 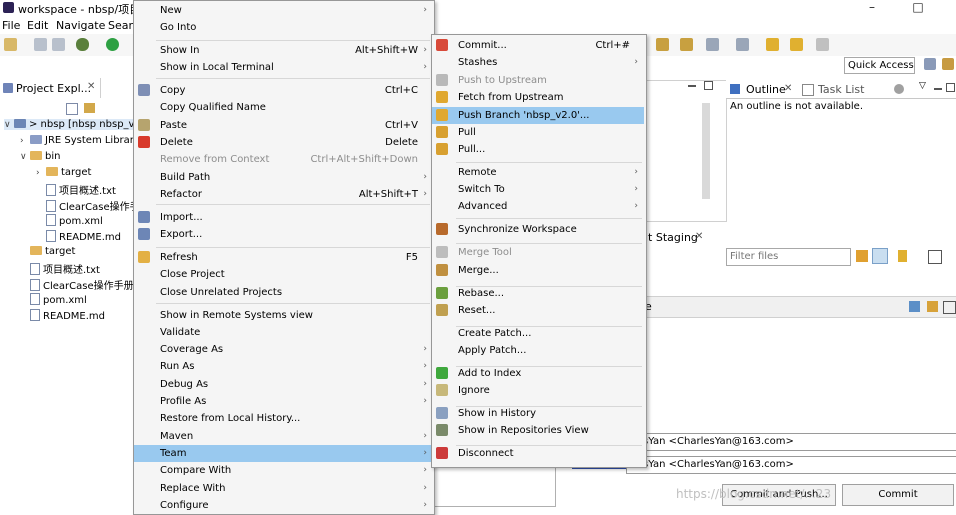 What do you see at coordinates (879, 65) in the screenshot?
I see `quick-access-field: Quick Access` at bounding box center [879, 65].